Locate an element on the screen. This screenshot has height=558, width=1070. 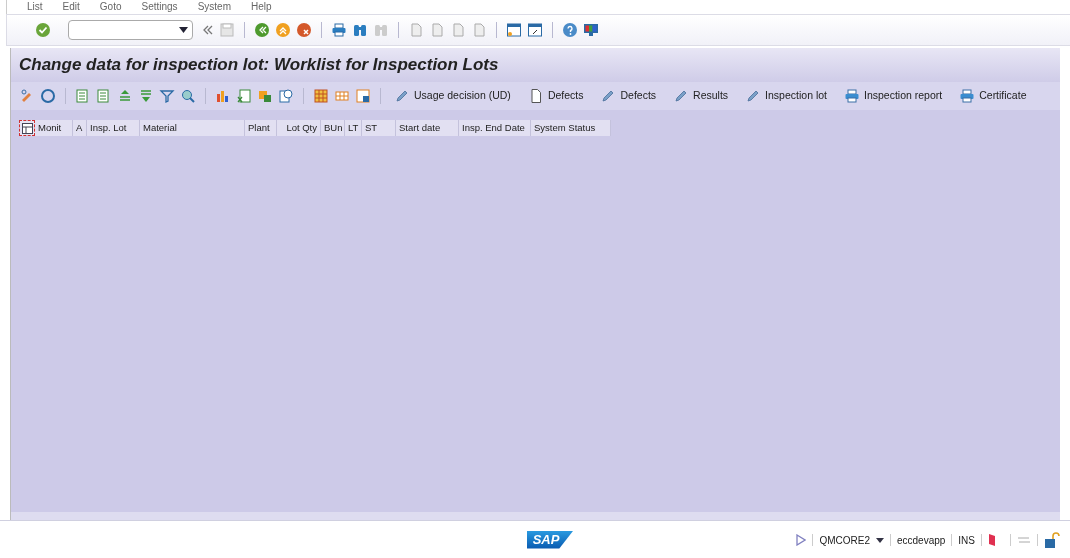
toolbar-button: Inspection report is located at coordinates (893, 96).